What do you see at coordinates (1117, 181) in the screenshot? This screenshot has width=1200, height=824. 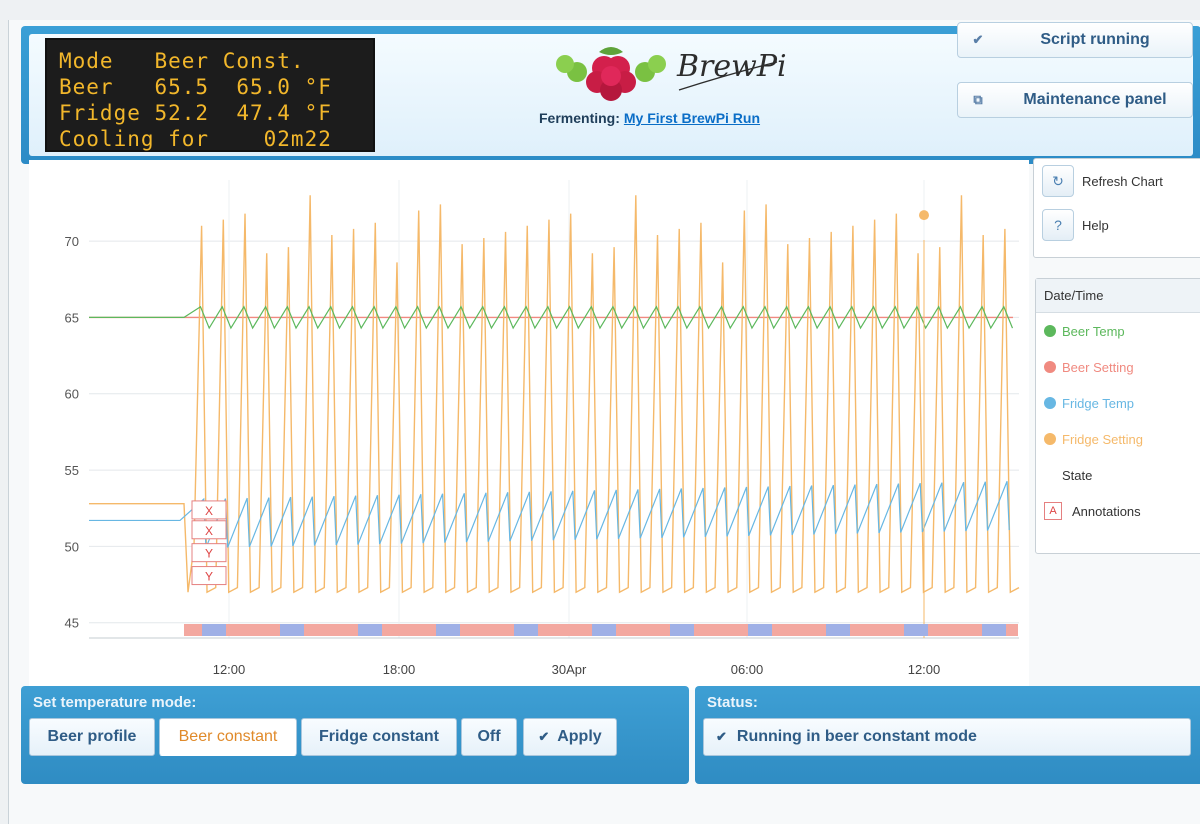 I see `refresh-chart-button: ↻ Refresh Chart` at bounding box center [1117, 181].